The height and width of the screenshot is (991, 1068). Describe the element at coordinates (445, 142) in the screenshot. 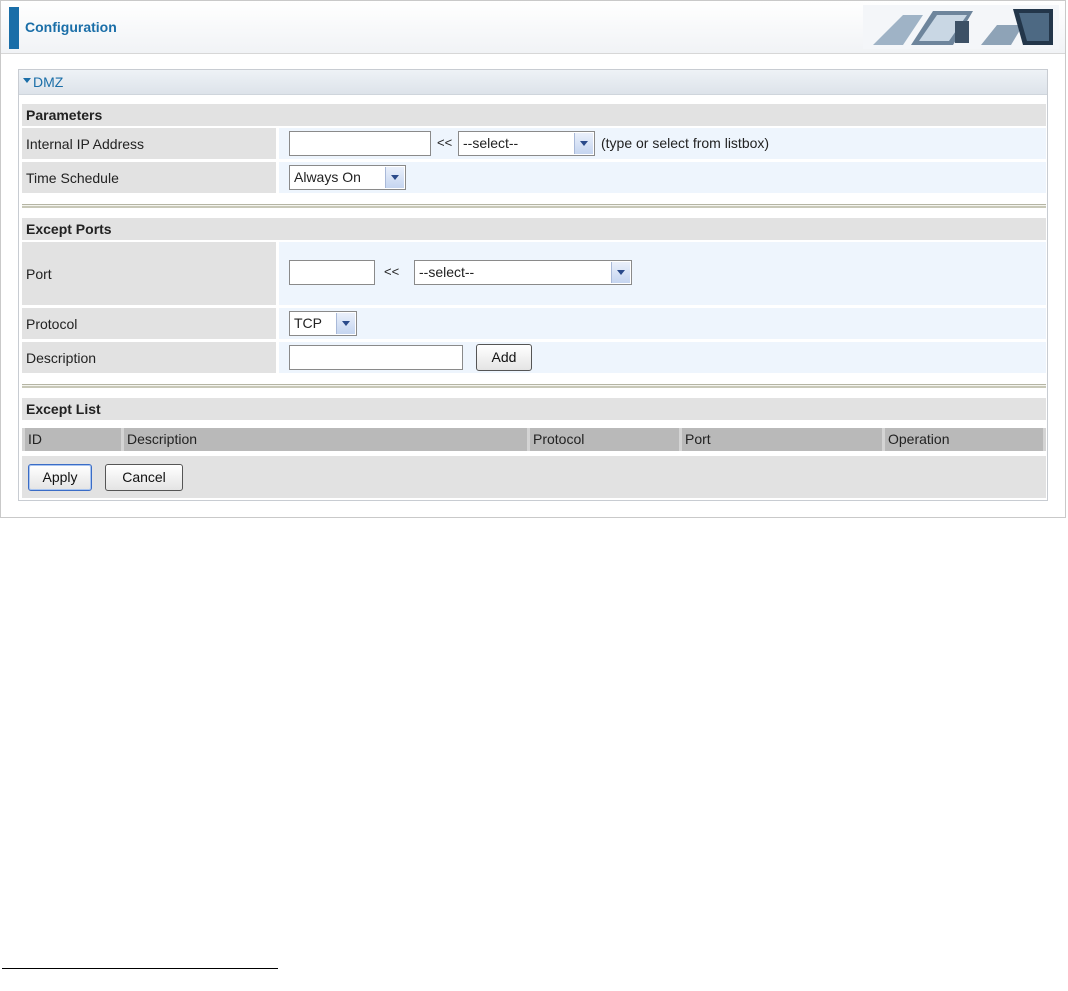

I see `internal-ip-arrow: <<` at that location.